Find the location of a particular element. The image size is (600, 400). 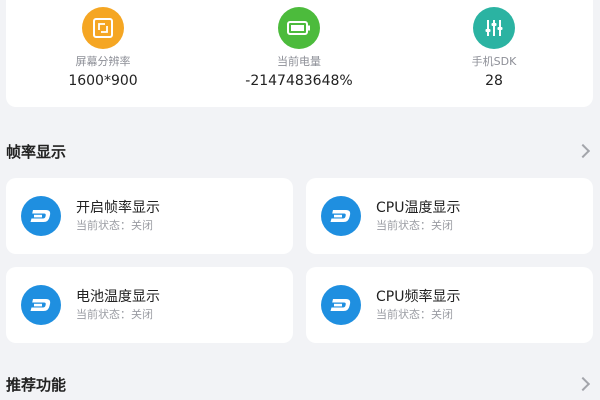

recommend-section-header: 推荐功能 is located at coordinates (300, 384).